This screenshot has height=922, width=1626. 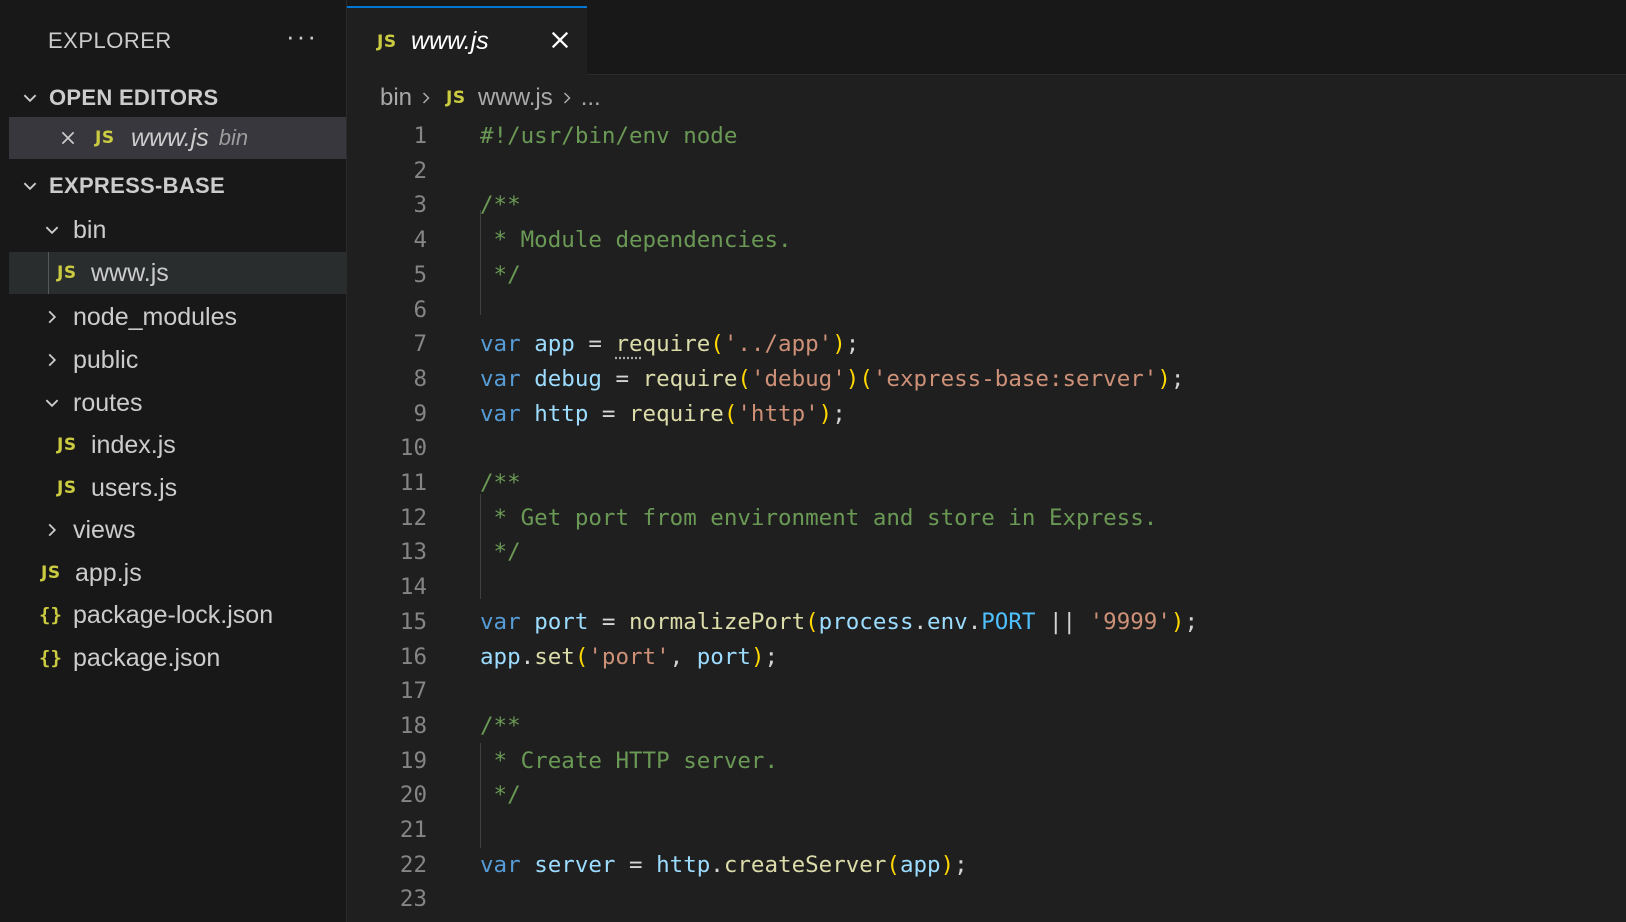 I want to click on code-text: /**, so click(x=500, y=726).